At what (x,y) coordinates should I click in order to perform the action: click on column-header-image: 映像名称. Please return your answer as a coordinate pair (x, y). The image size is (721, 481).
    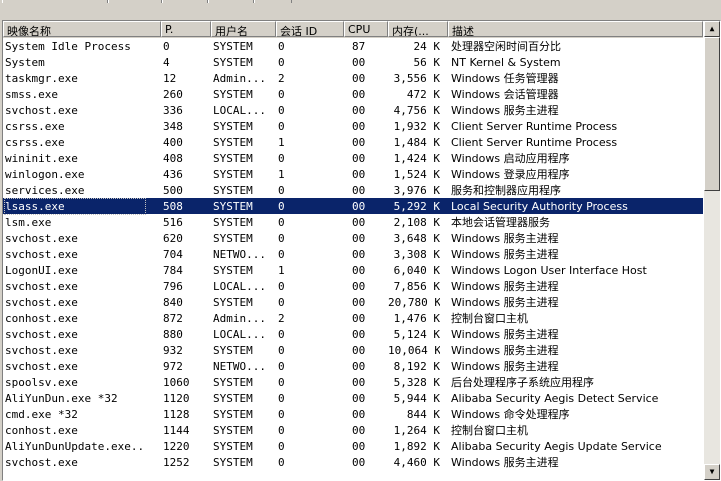
    Looking at the image, I should click on (82, 29).